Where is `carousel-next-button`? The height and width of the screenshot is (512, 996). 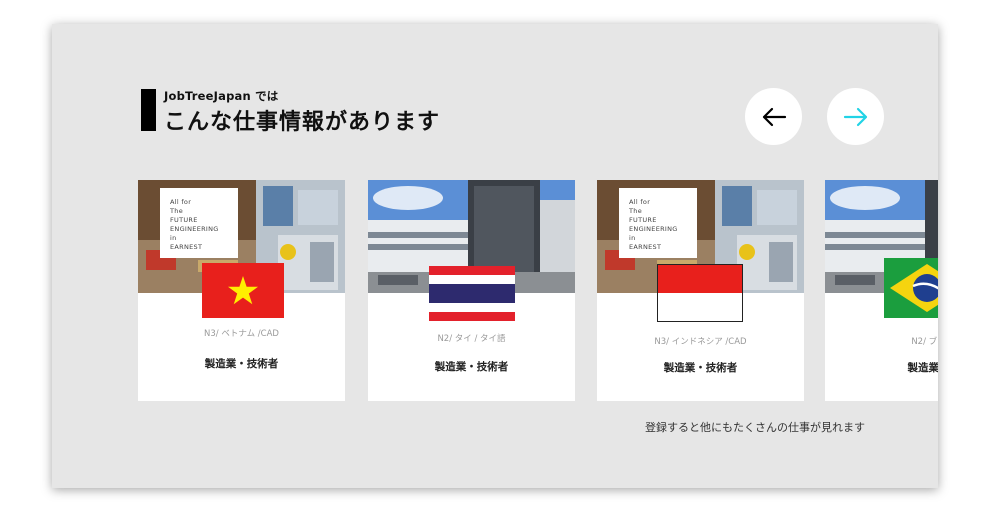 carousel-next-button is located at coordinates (855, 116).